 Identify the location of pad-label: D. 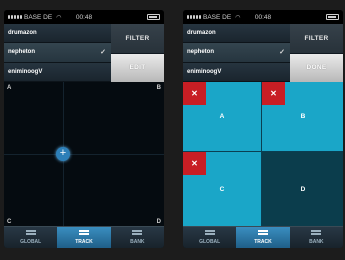
(303, 189).